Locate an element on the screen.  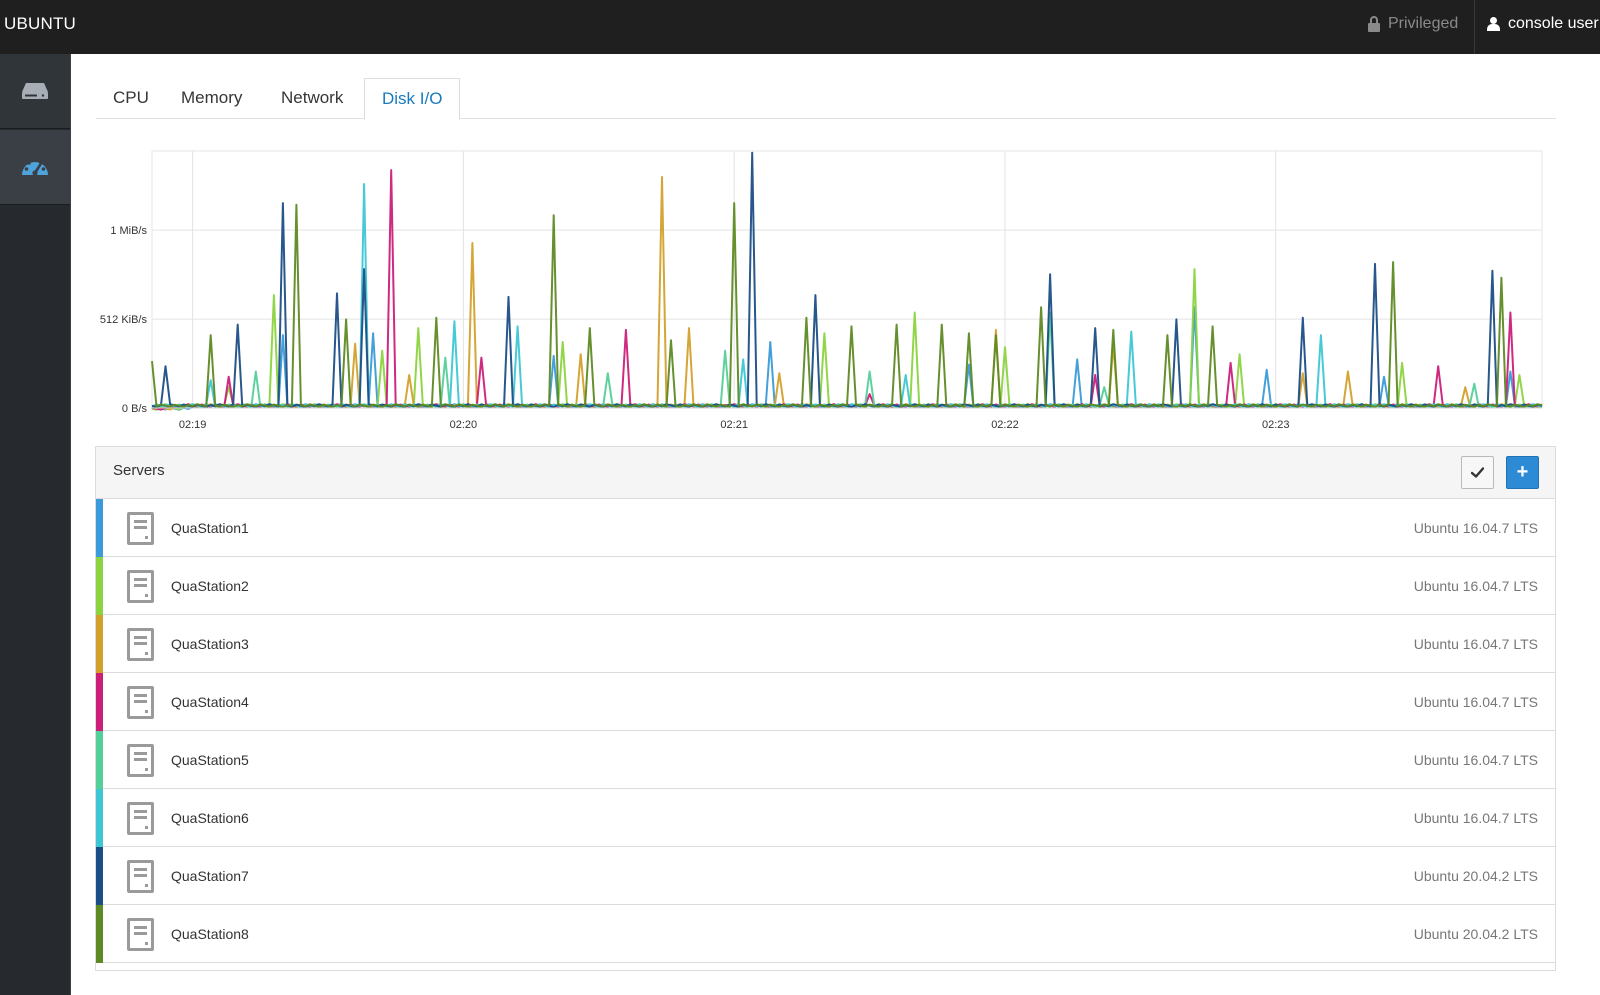
x-tick-label: 02:23 is located at coordinates (1276, 425).